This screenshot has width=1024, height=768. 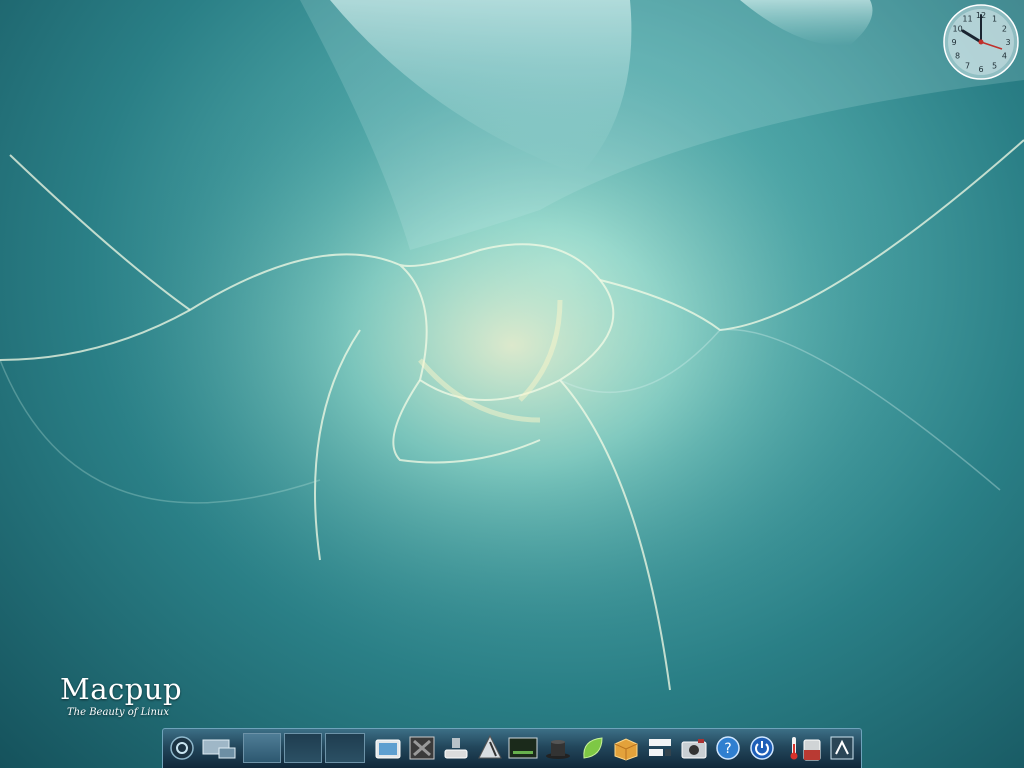 What do you see at coordinates (592, 748) in the screenshot?
I see `leaf-icon` at bounding box center [592, 748].